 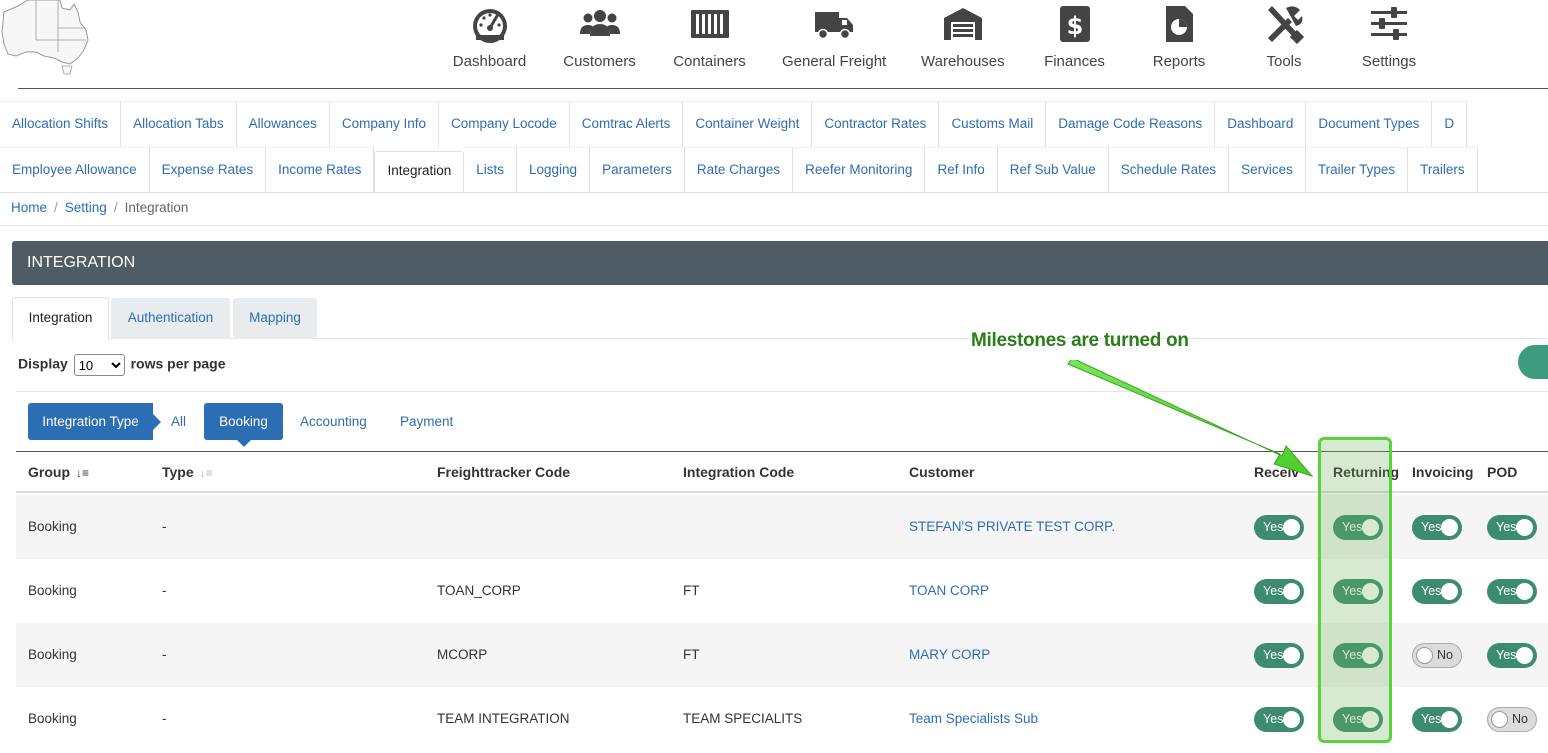 I want to click on nav-general-freight-label: General Freight, so click(x=834, y=61).